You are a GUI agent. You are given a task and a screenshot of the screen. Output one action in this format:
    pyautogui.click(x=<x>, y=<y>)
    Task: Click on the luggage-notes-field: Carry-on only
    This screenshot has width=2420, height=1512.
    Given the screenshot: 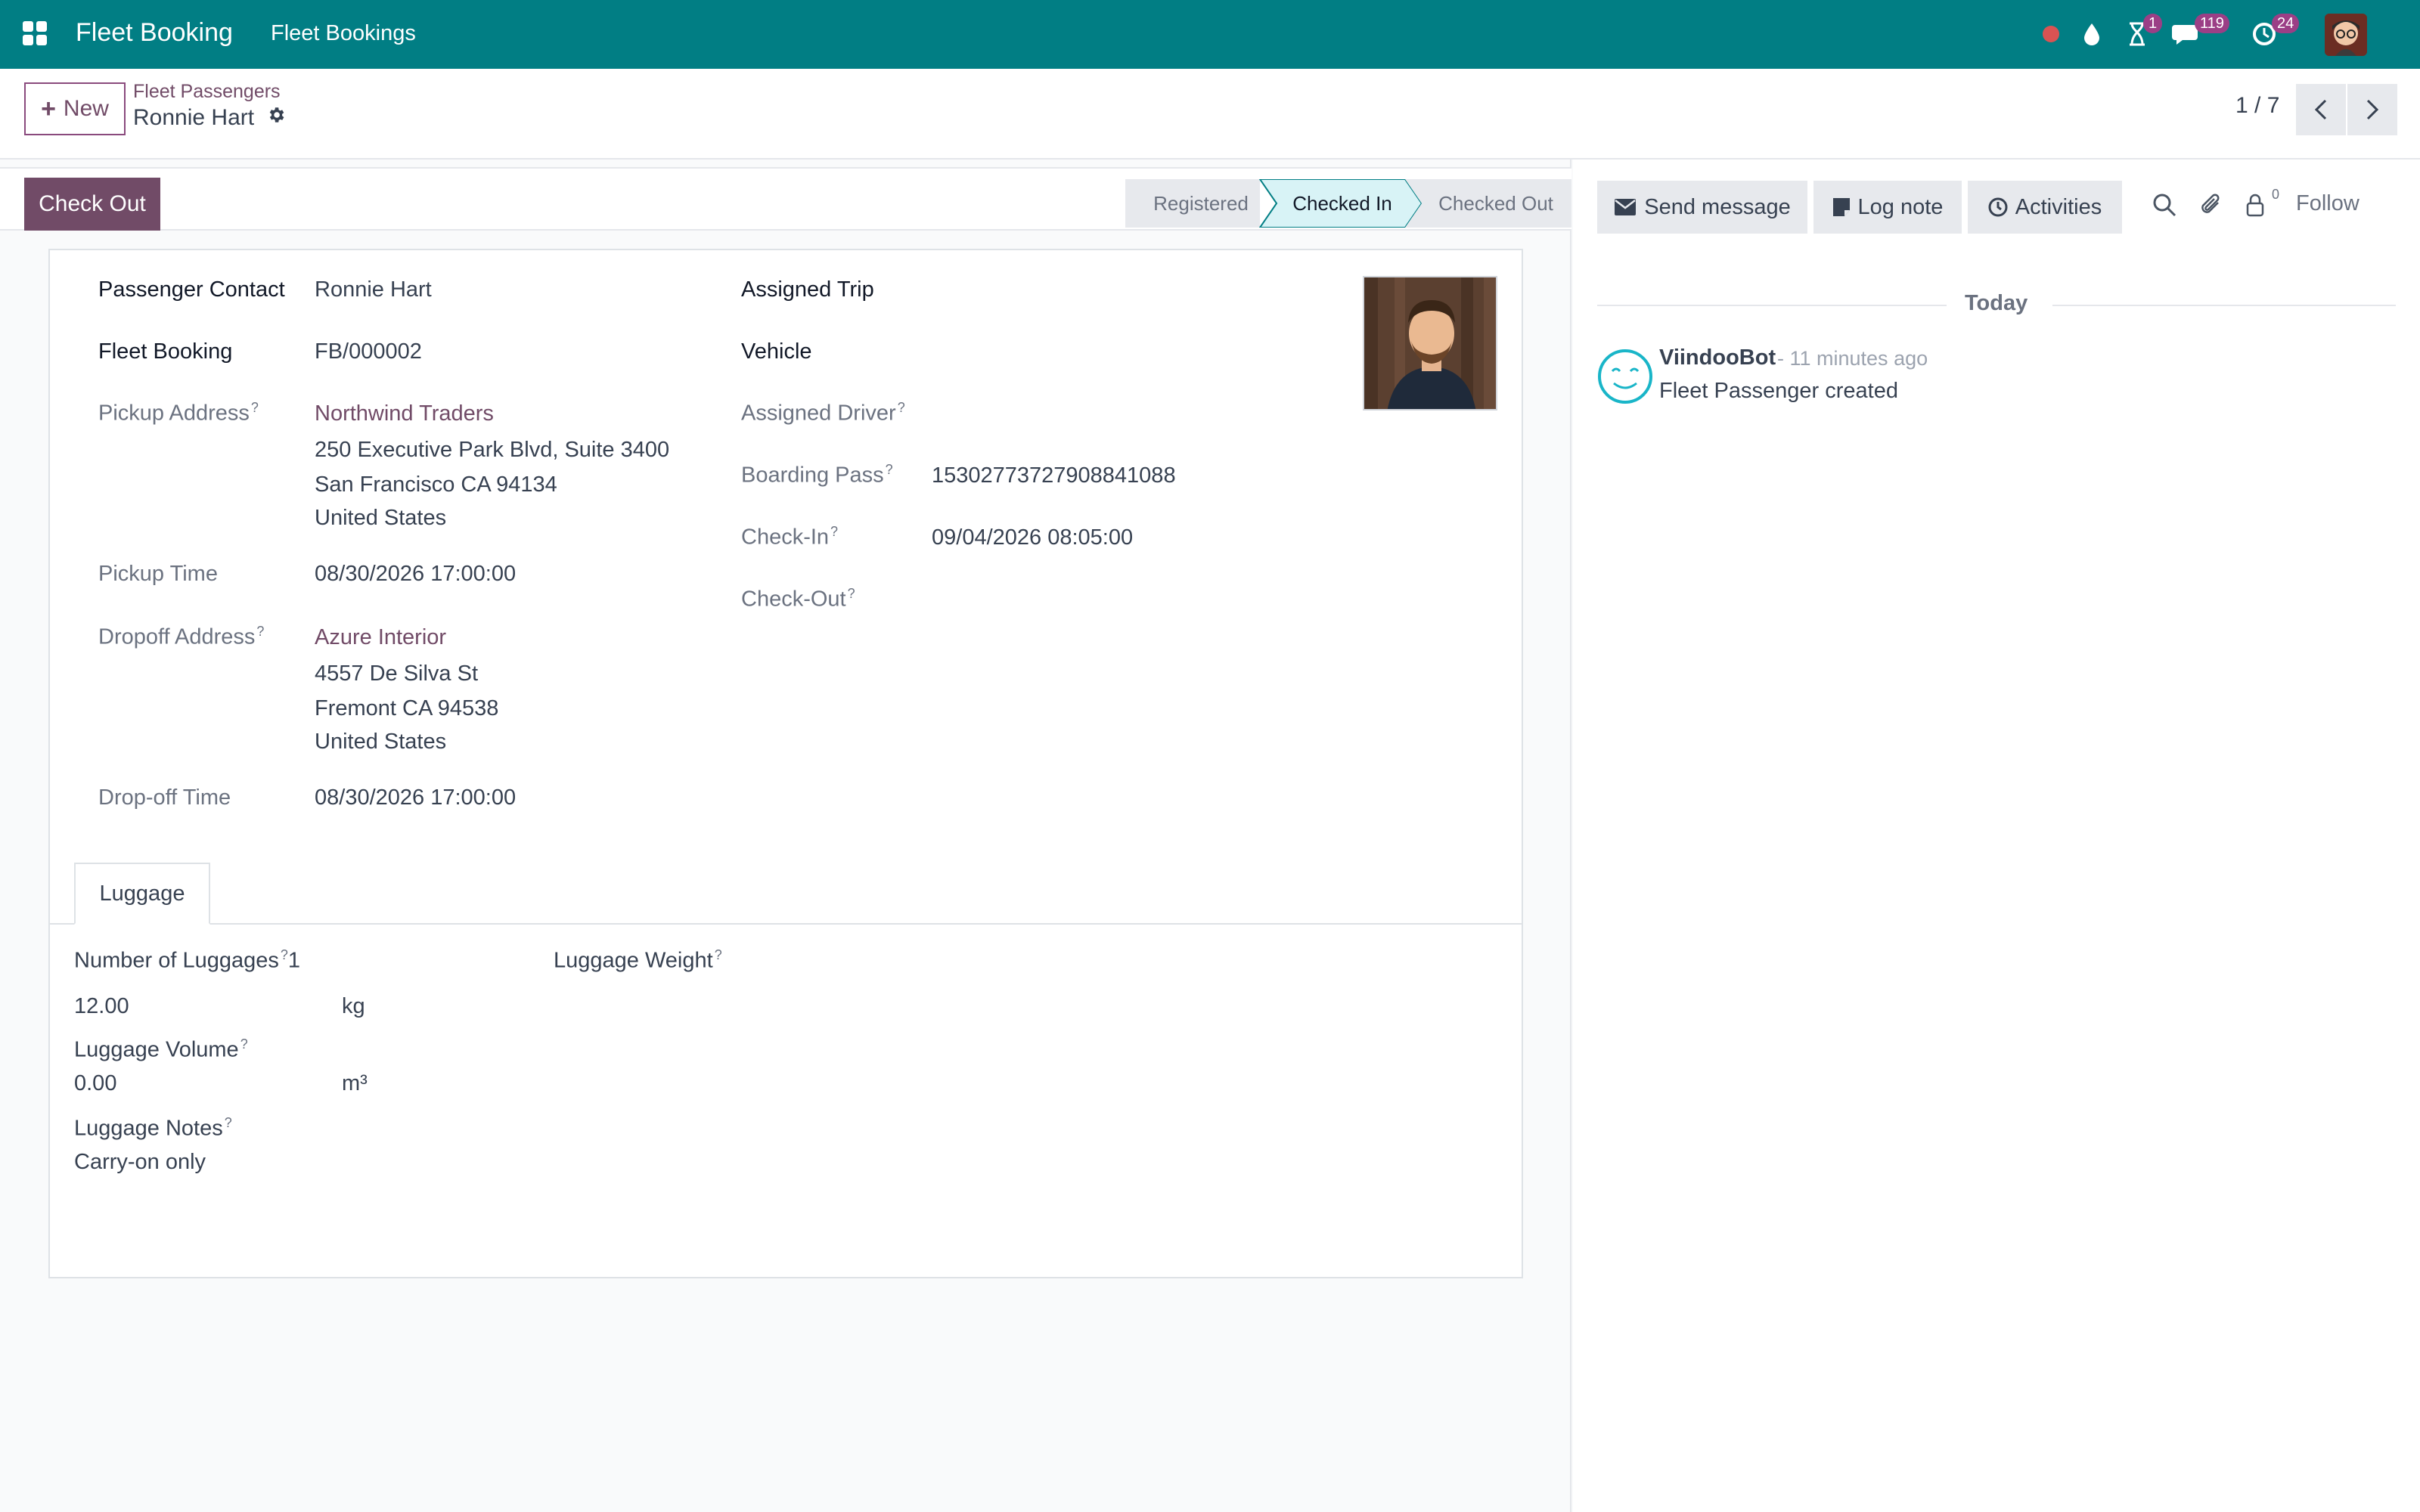 What is the action you would take?
    pyautogui.click(x=140, y=1162)
    